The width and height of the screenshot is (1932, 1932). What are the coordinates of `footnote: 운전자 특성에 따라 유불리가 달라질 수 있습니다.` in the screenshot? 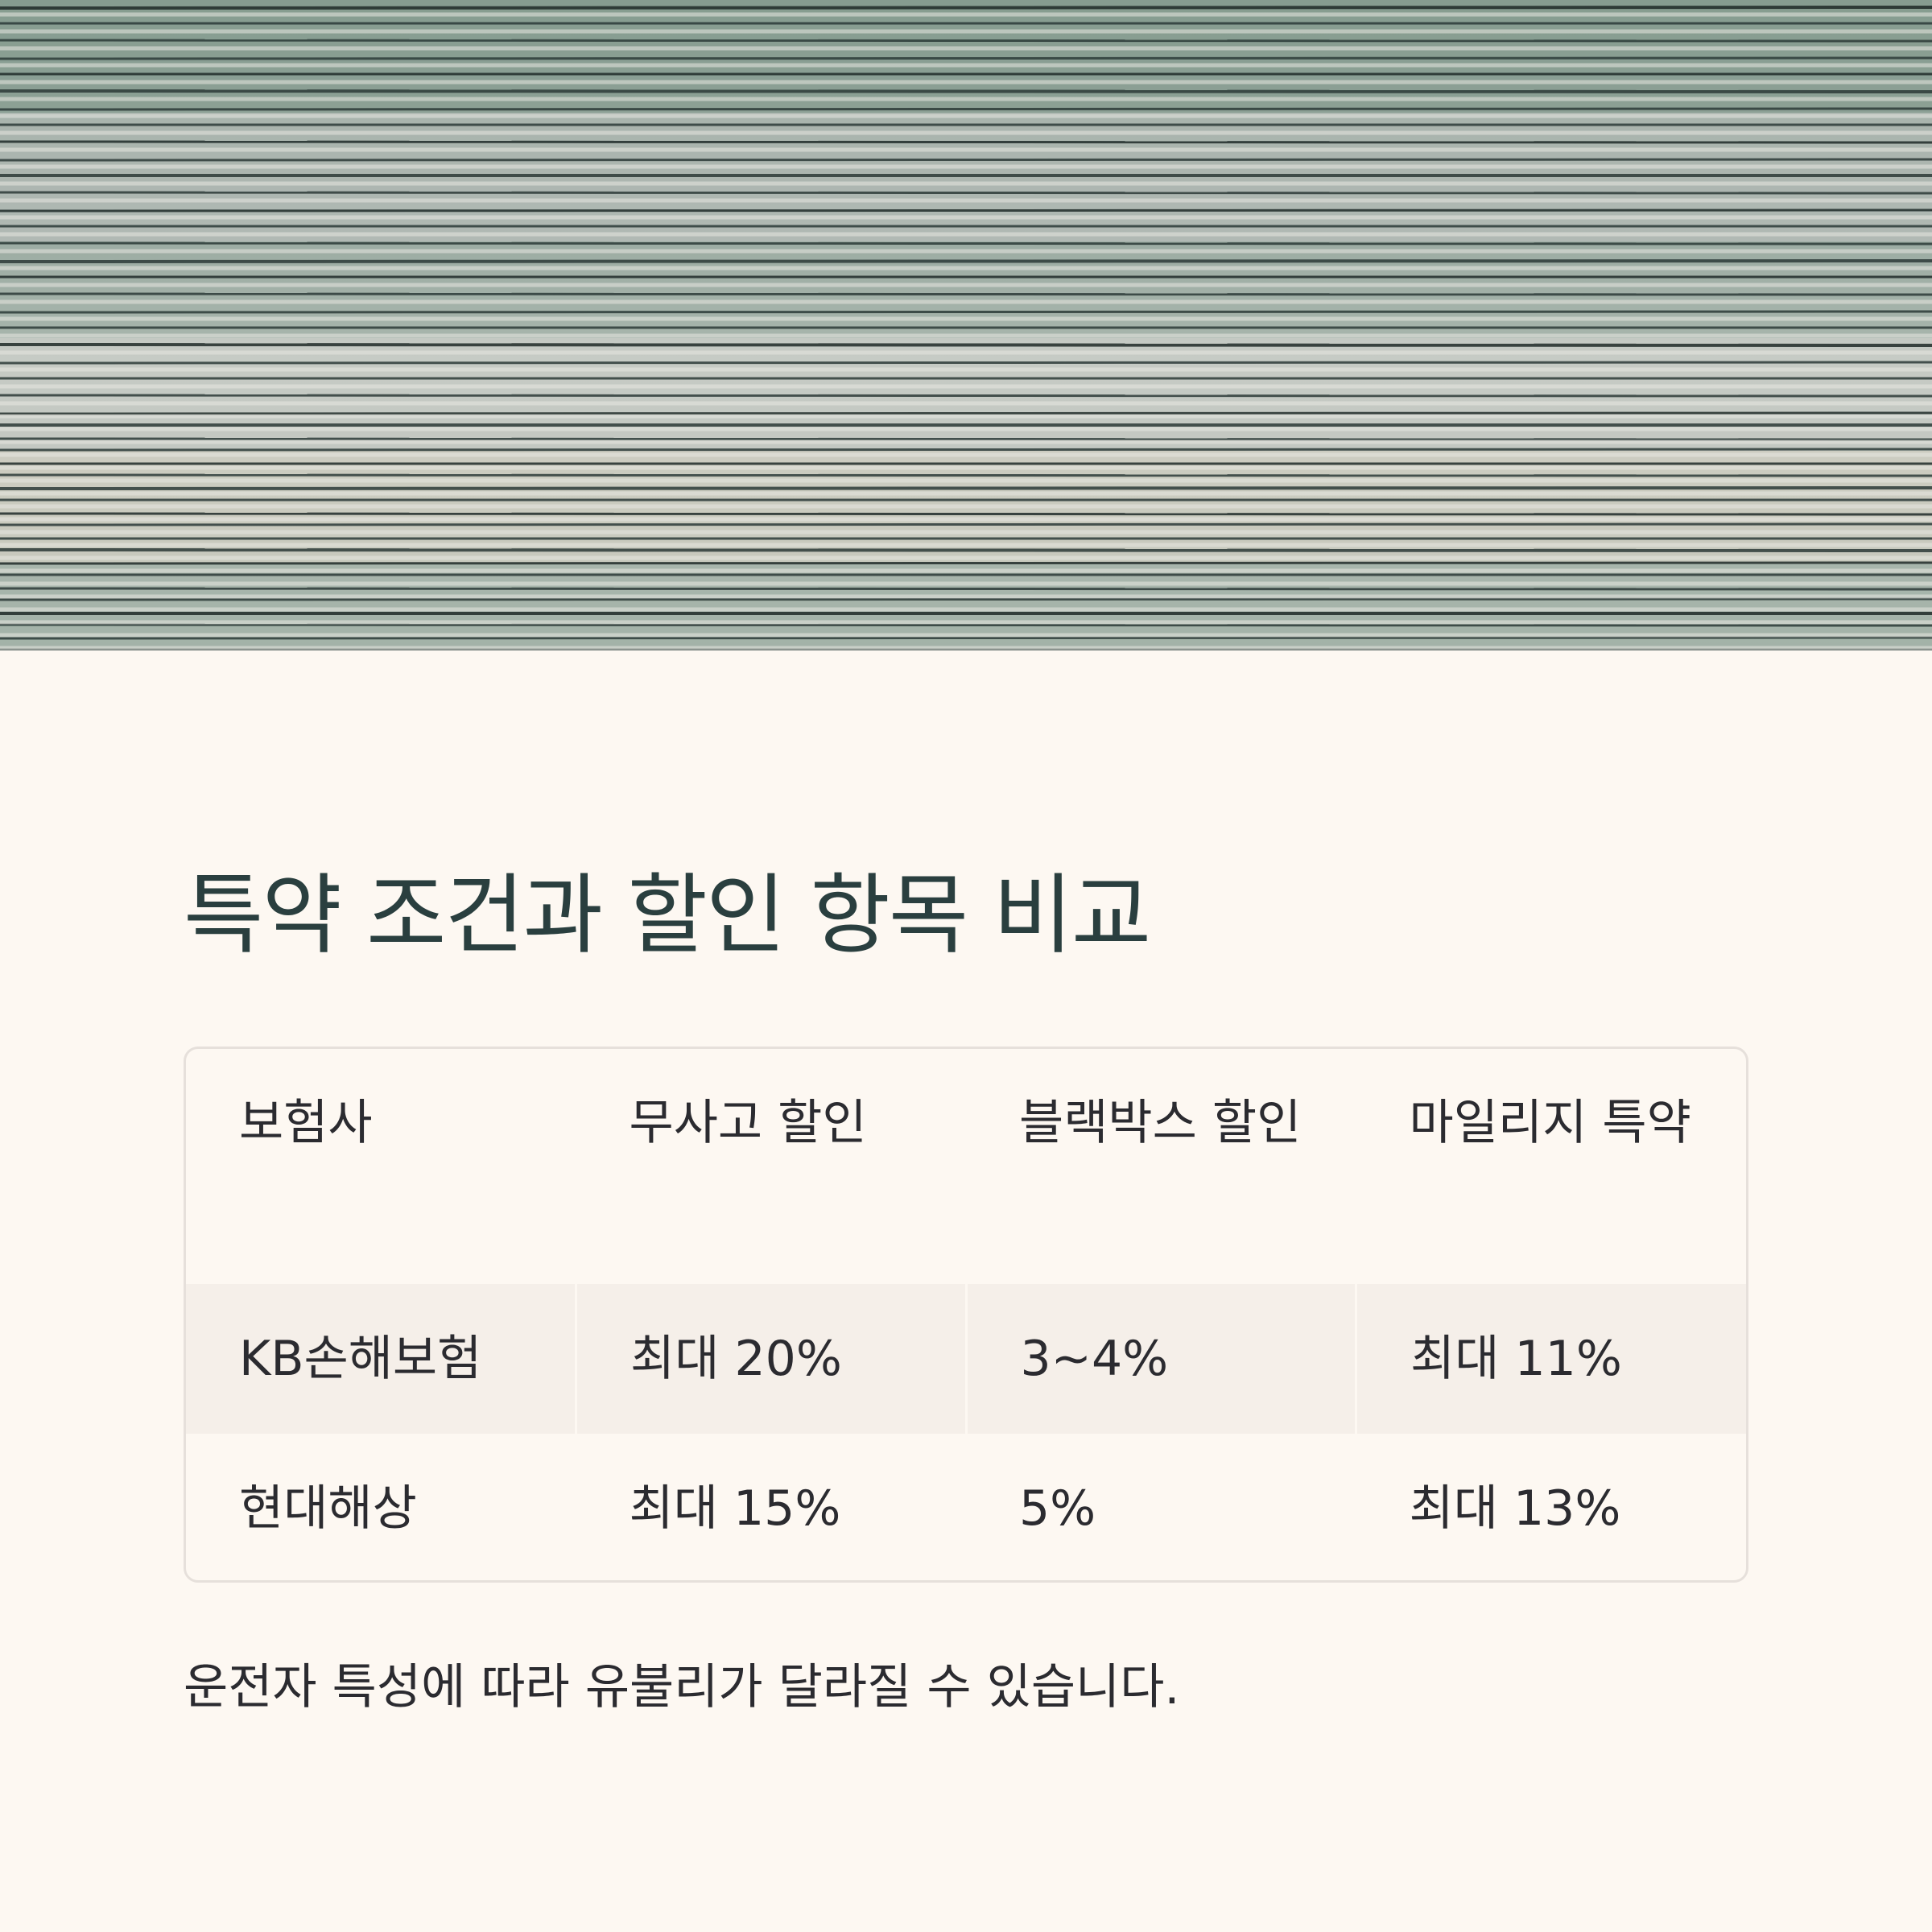 It's located at (682, 1687).